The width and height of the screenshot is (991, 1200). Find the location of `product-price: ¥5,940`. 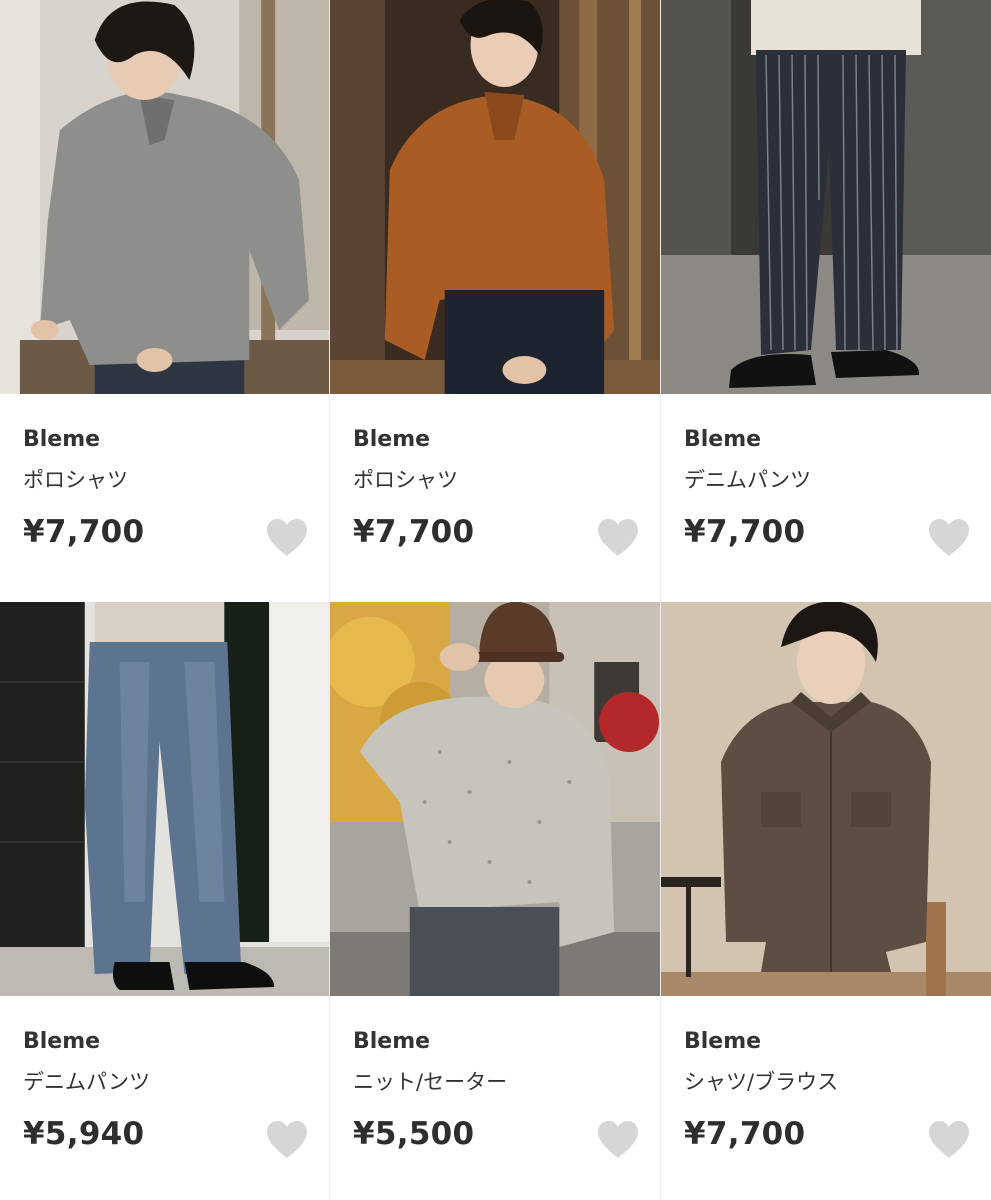

product-price: ¥5,940 is located at coordinates (84, 1134).